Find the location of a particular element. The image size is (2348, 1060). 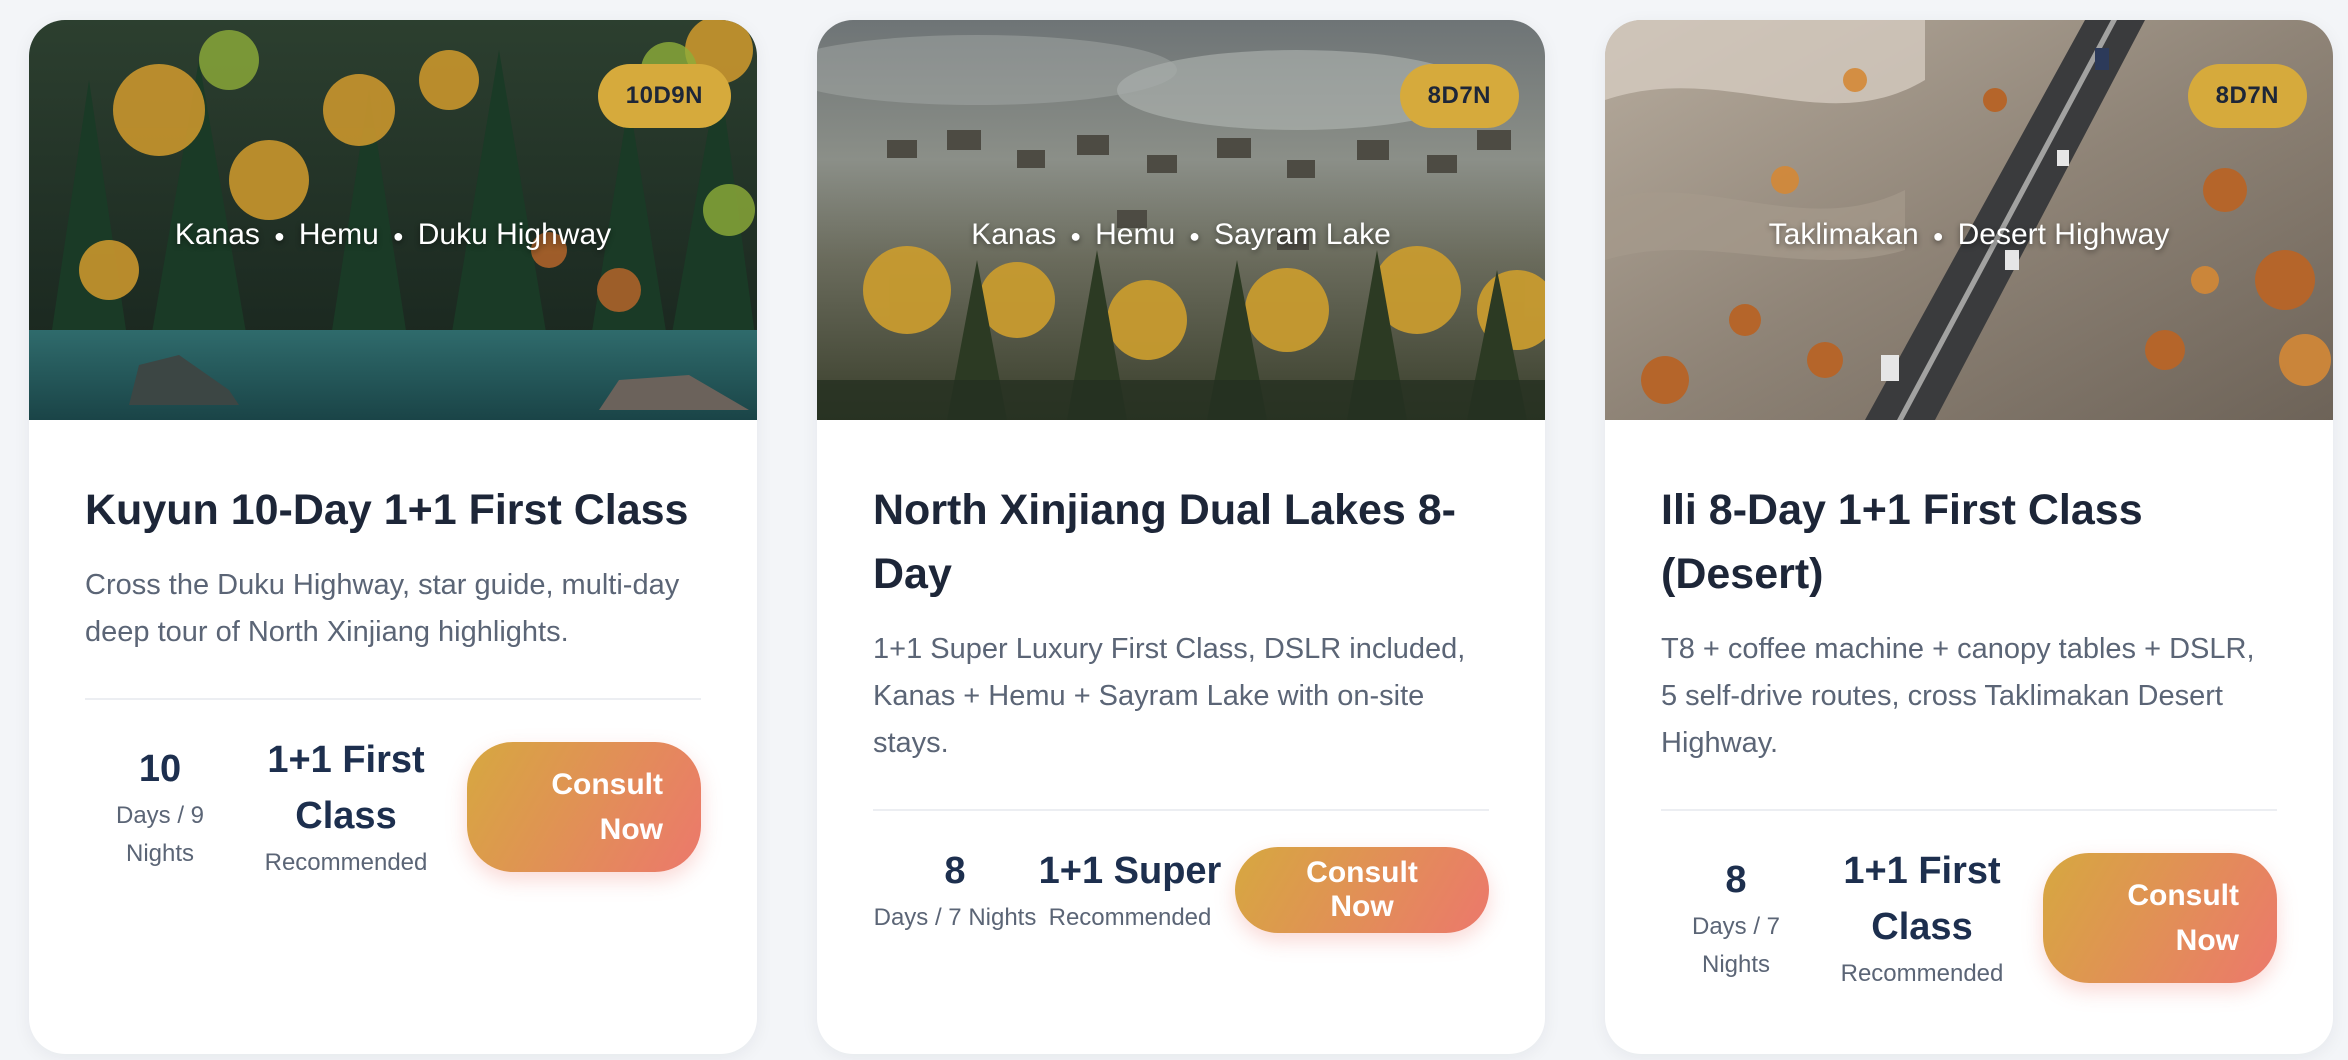

route-stop: Sayram Lake is located at coordinates (1302, 234).